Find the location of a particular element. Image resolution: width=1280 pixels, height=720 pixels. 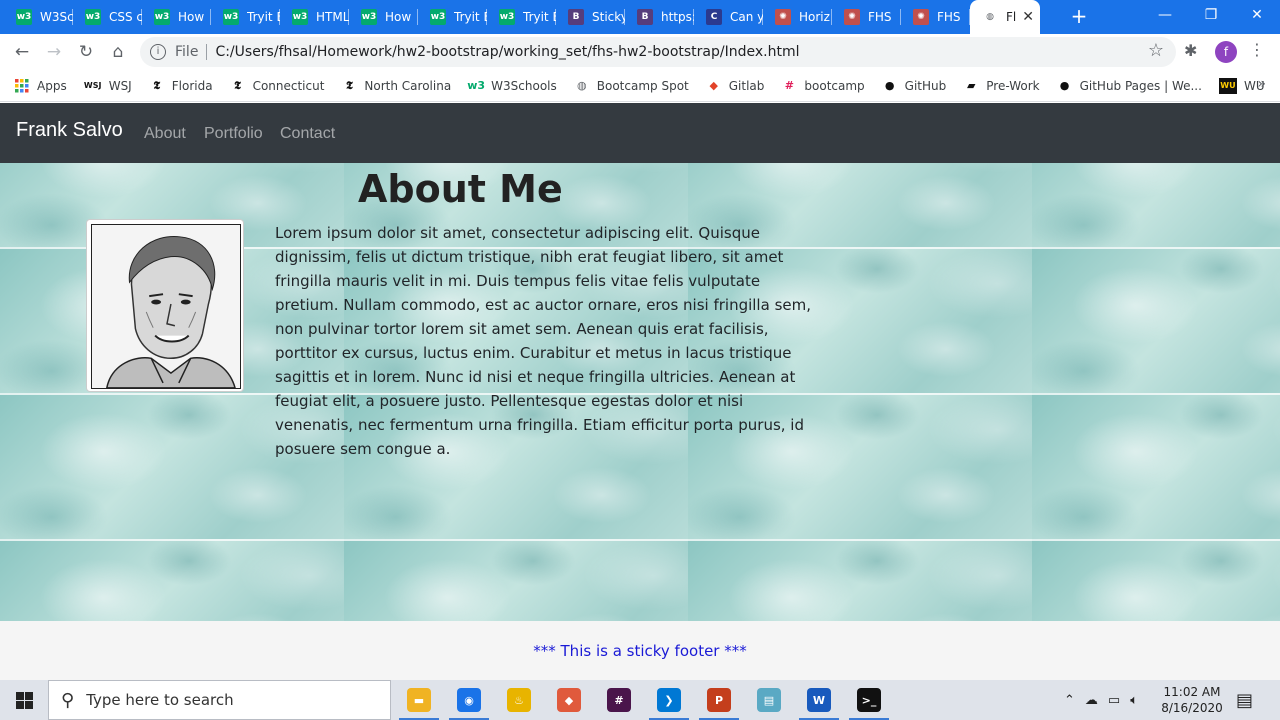

globe-icon: ◍ is located at coordinates (581, 85).